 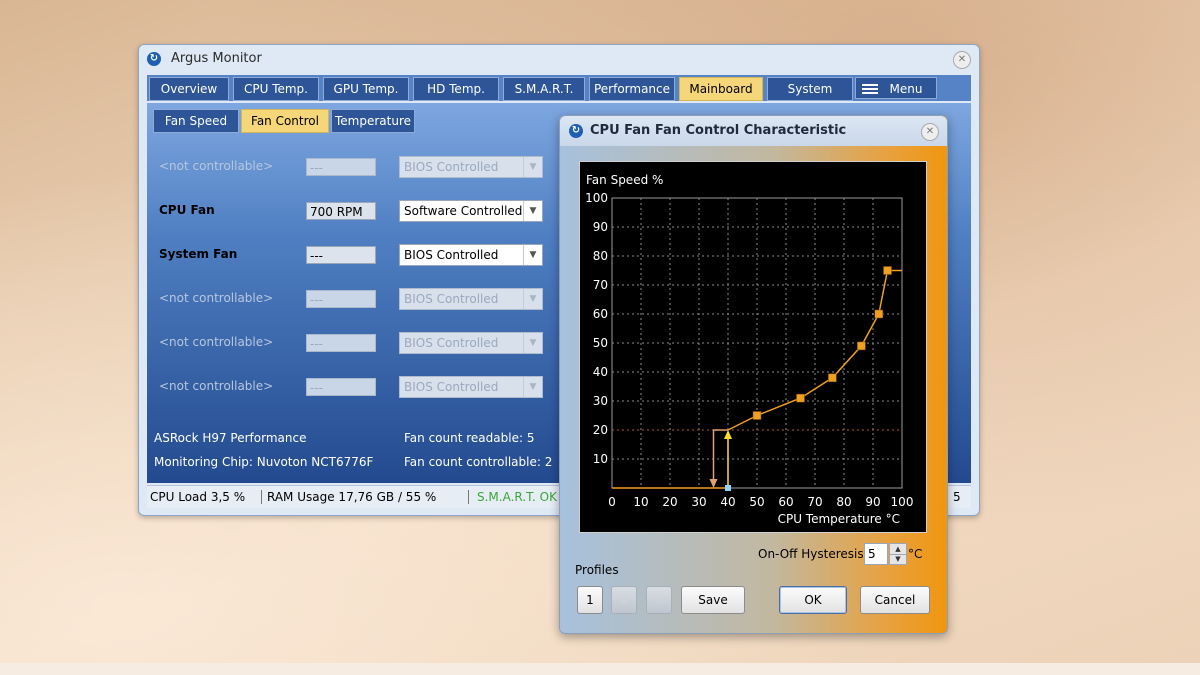 I want to click on subtab-temperature: Temperature, so click(x=373, y=121).